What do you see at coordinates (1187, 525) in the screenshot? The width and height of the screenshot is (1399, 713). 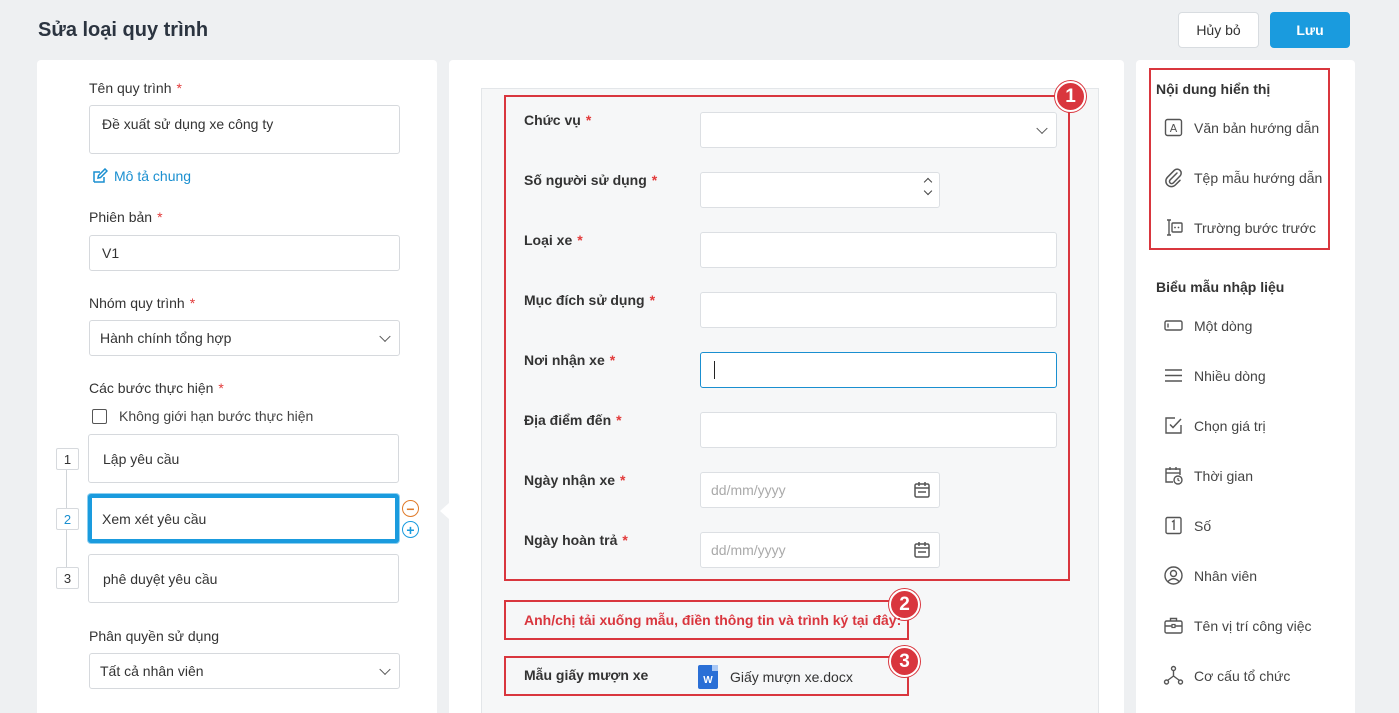 I see `tool-number: Số` at bounding box center [1187, 525].